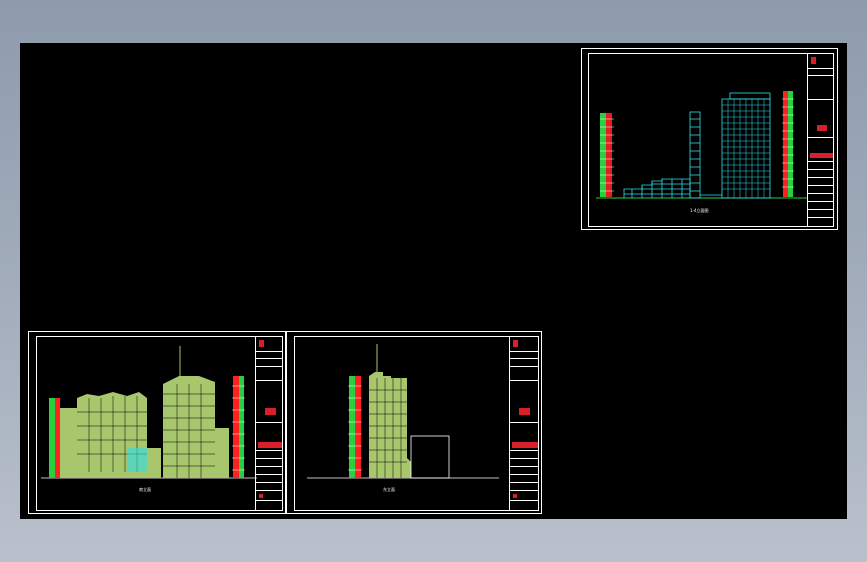 This screenshot has width=867, height=562. I want to click on sheet-caption: 南立面, so click(145, 489).